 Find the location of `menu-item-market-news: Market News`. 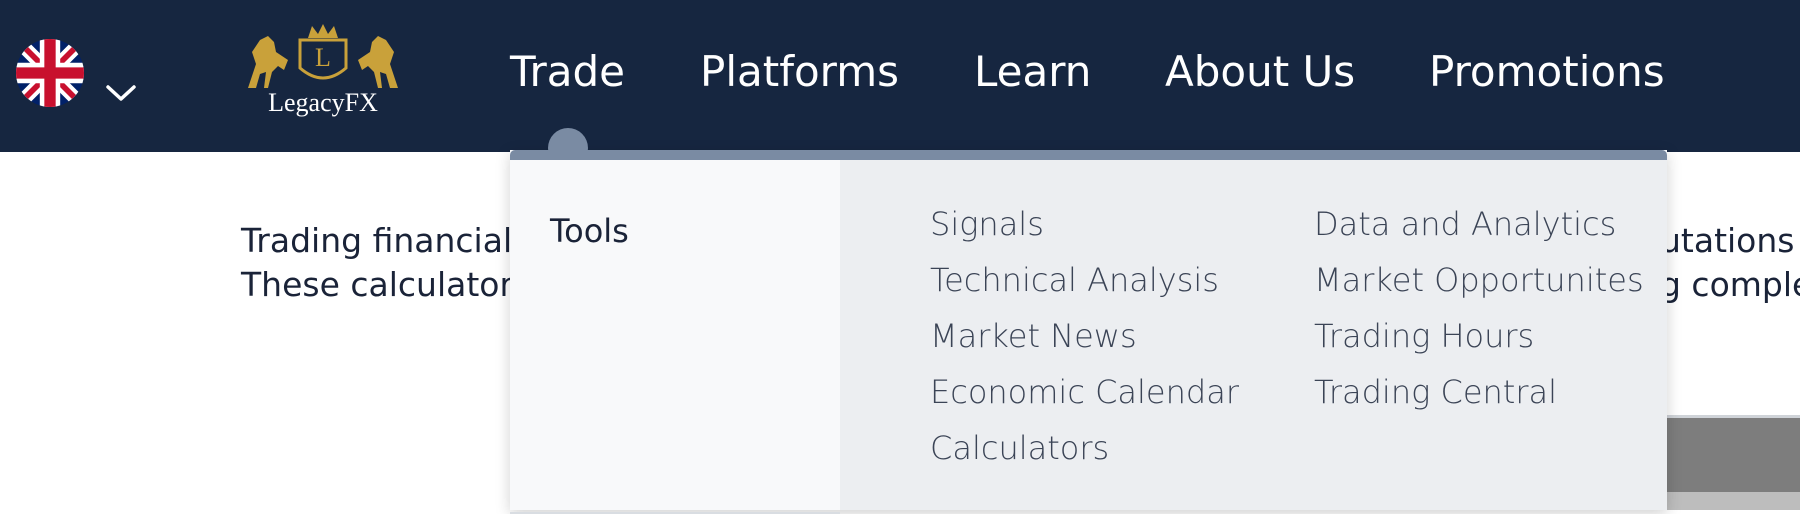

menu-item-market-news: Market News is located at coordinates (1084, 336).